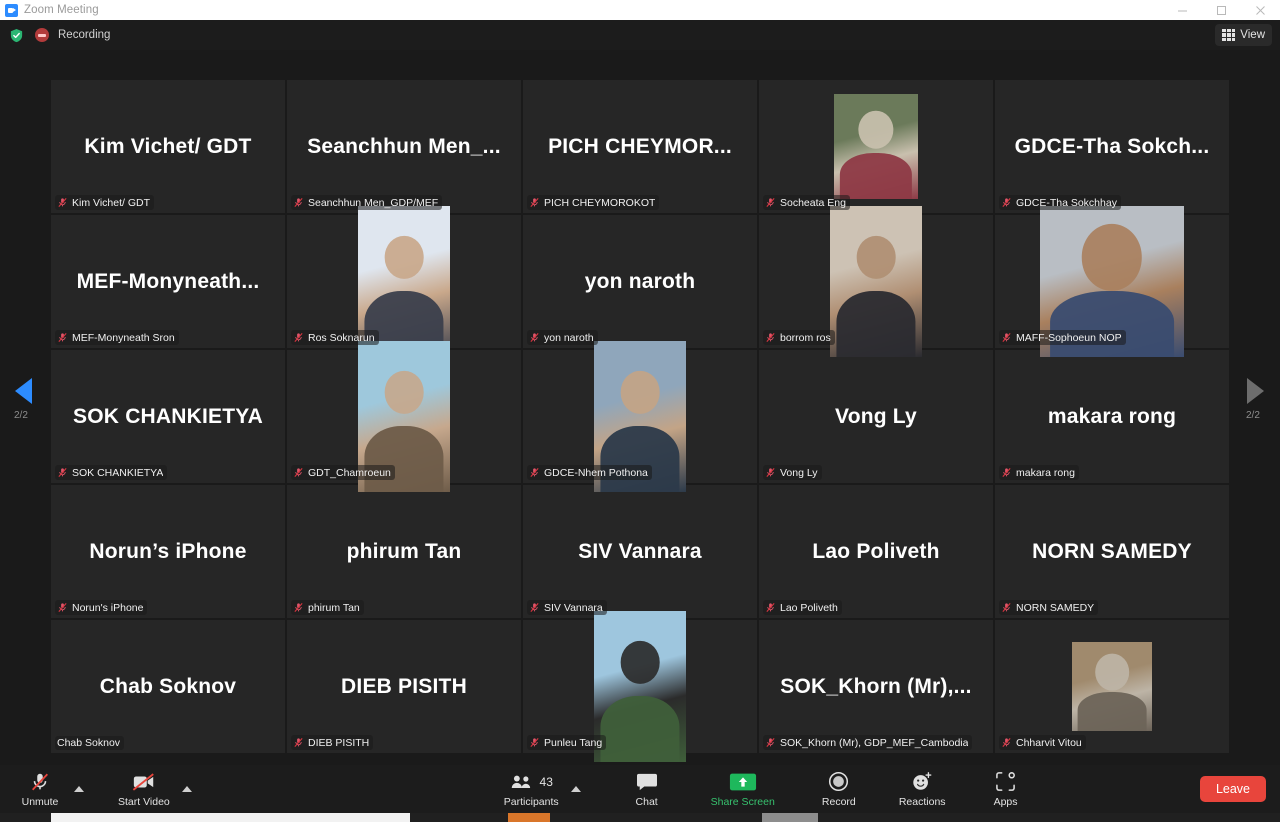 The image size is (1280, 822). What do you see at coordinates (1049, 607) in the screenshot?
I see `participant-name-badge: NORN SAMEDY` at bounding box center [1049, 607].